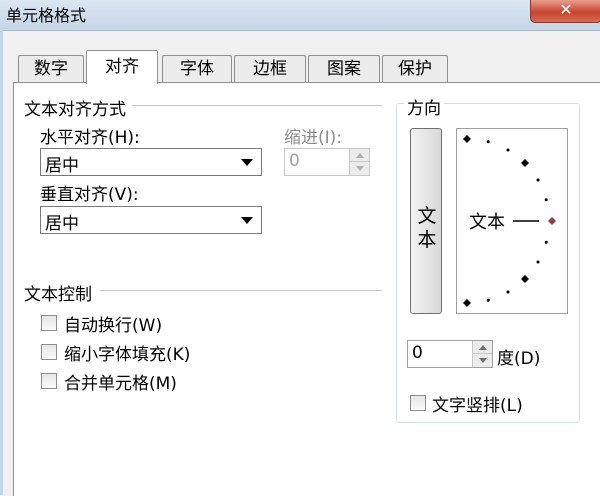  I want to click on close-button: ✕, so click(565, 11).